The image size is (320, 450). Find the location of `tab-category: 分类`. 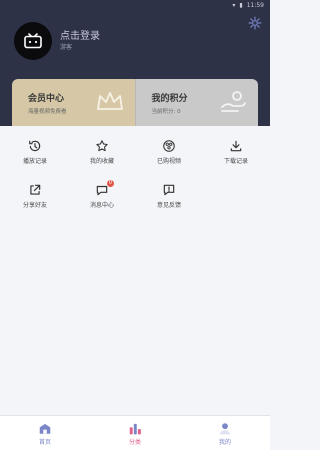

tab-category: 分类 is located at coordinates (135, 433).